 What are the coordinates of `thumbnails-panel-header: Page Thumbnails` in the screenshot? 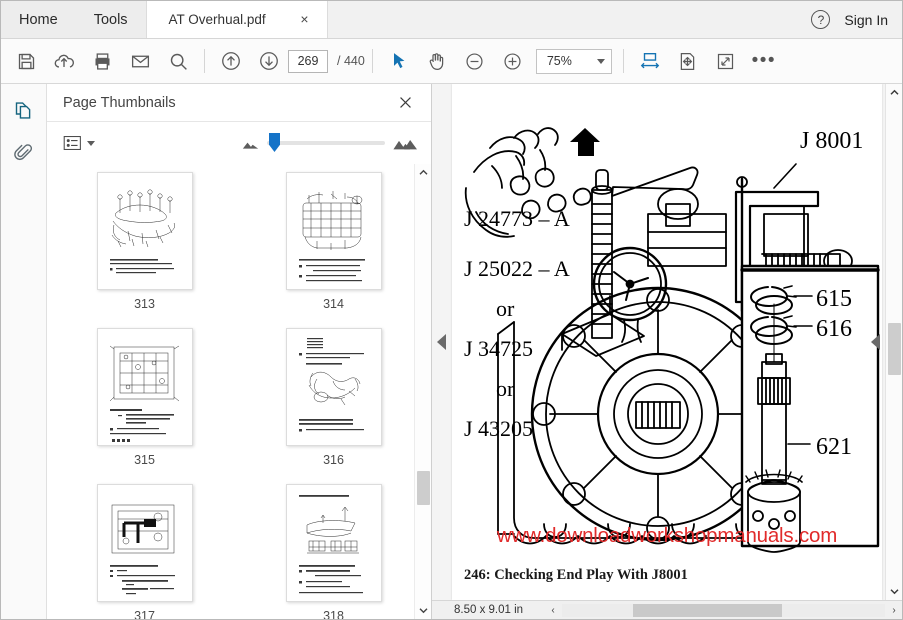 It's located at (239, 103).